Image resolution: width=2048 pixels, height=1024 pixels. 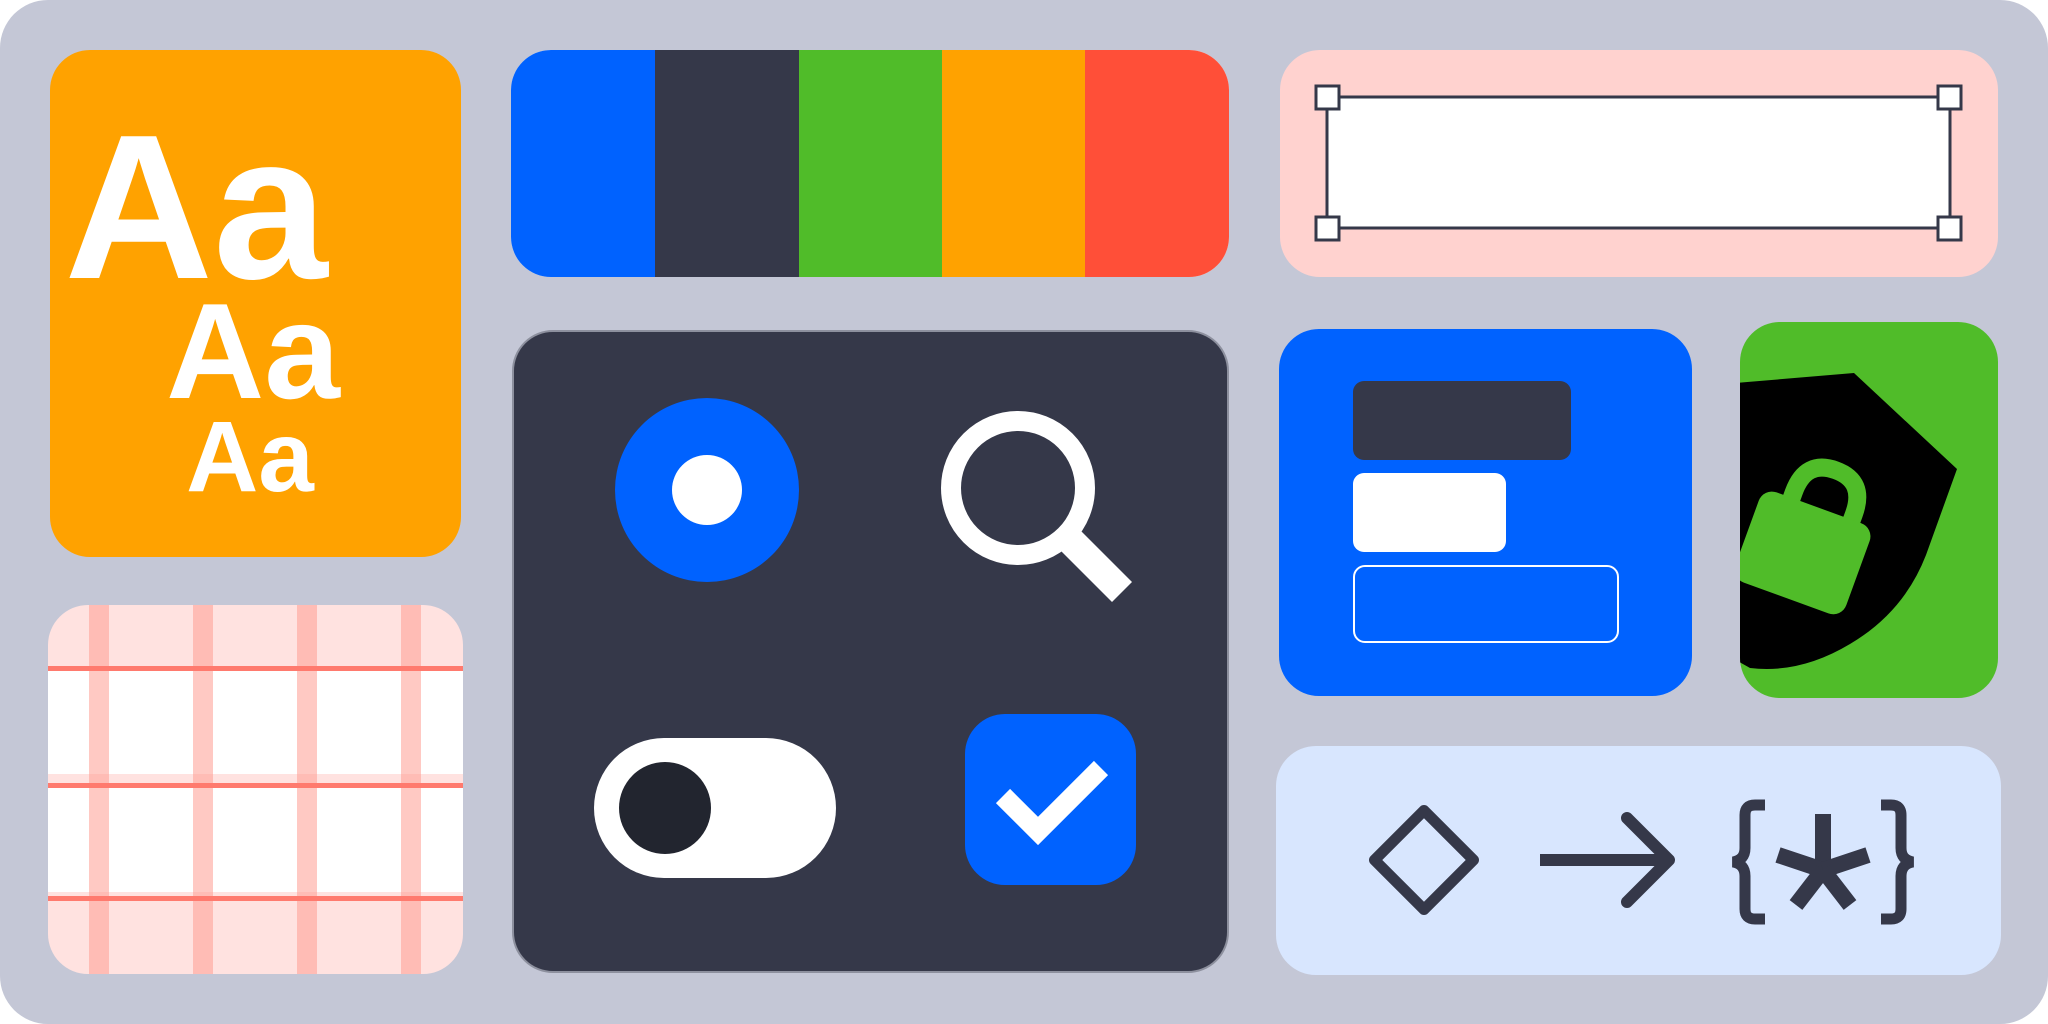 I want to click on resize-handle-top-left, so click(x=1327, y=97).